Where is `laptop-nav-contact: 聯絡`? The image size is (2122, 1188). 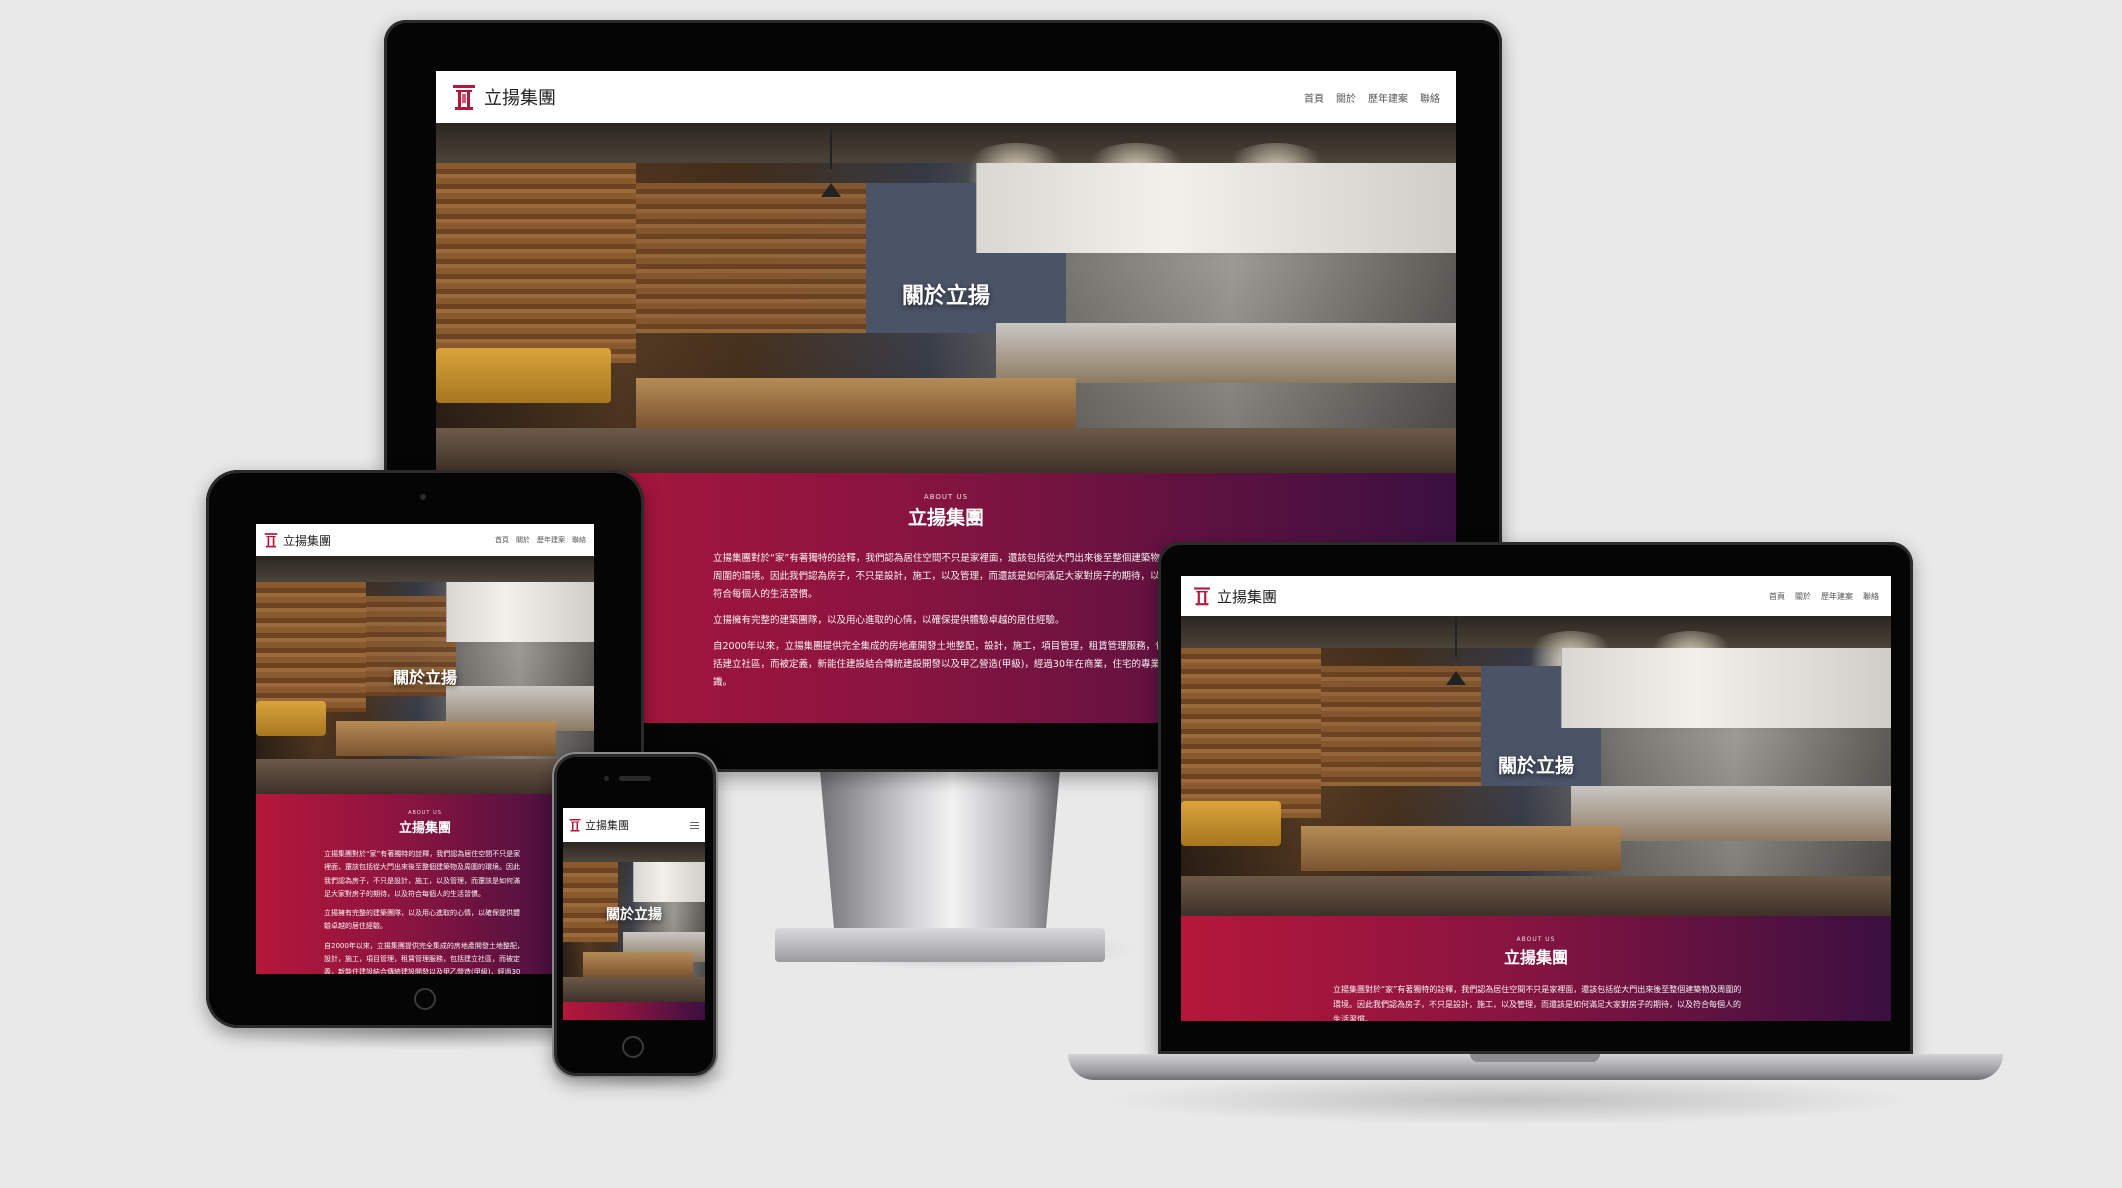
laptop-nav-contact: 聯絡 is located at coordinates (1871, 596).